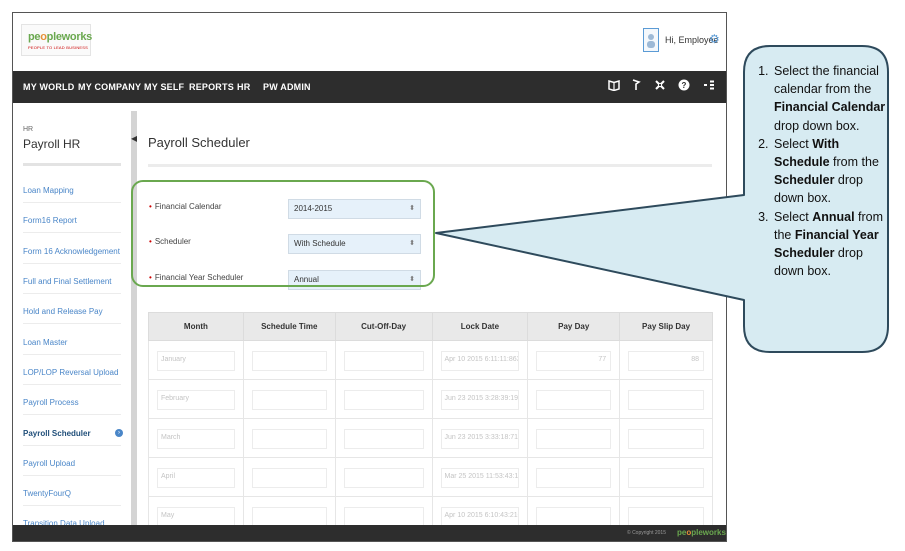 The height and width of the screenshot is (551, 905). I want to click on form-highlight-box, so click(283, 233).